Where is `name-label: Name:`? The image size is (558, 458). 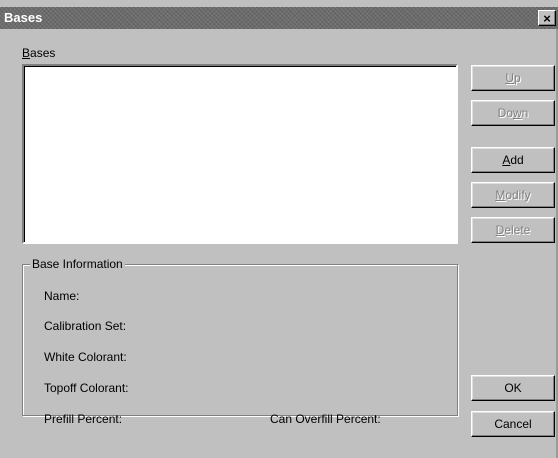
name-label: Name: is located at coordinates (62, 296).